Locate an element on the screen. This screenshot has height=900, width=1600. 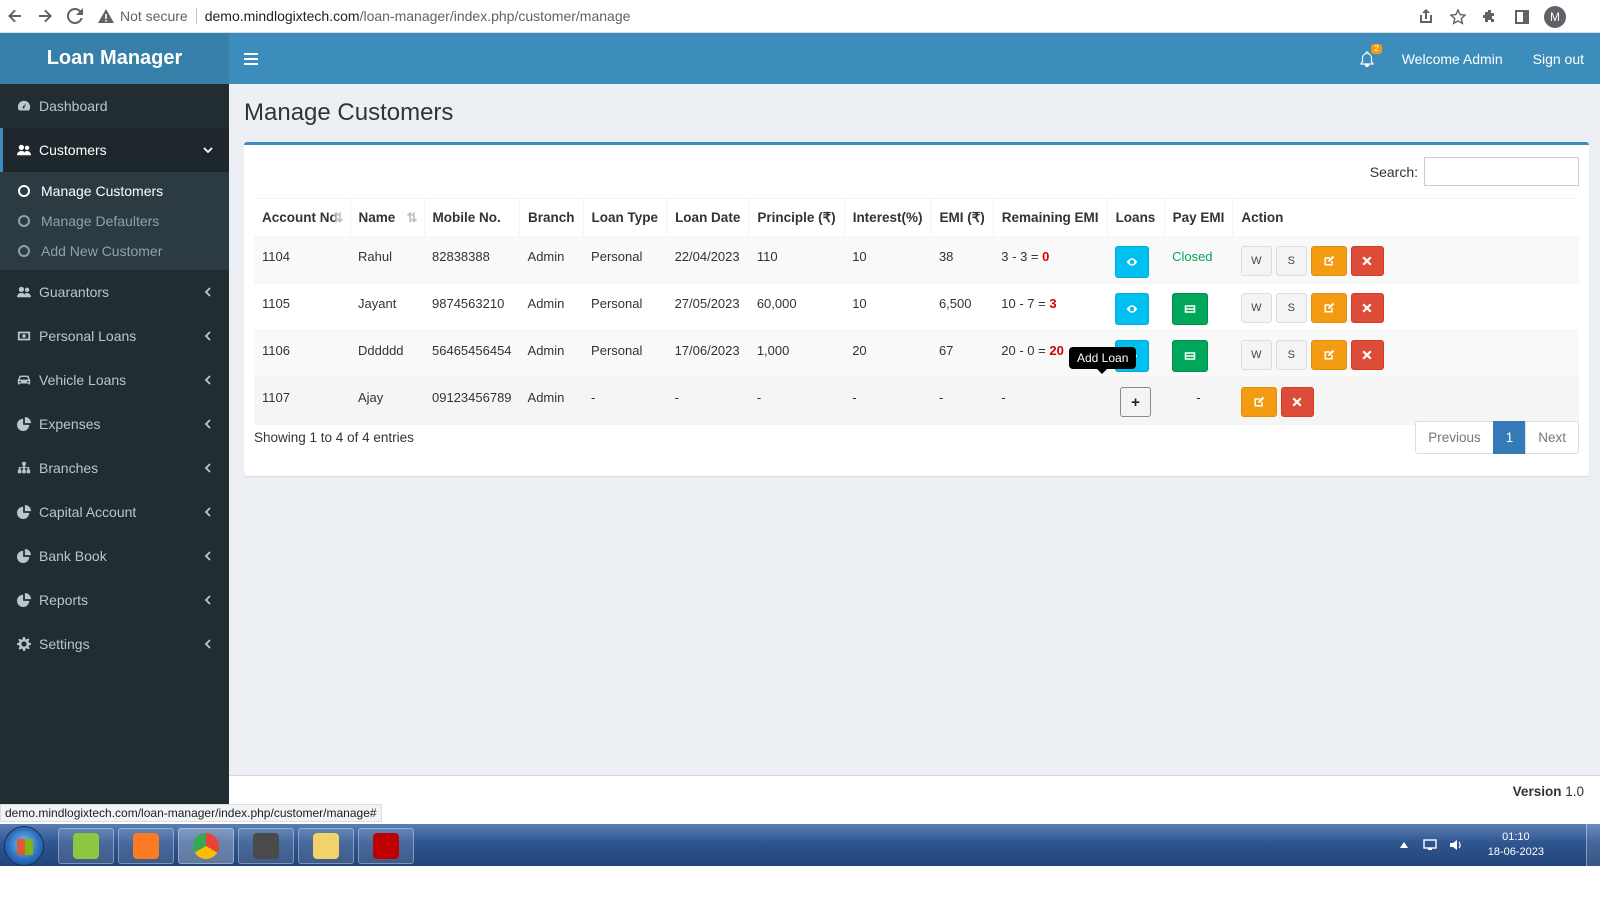
filezilla-icon is located at coordinates (386, 846).